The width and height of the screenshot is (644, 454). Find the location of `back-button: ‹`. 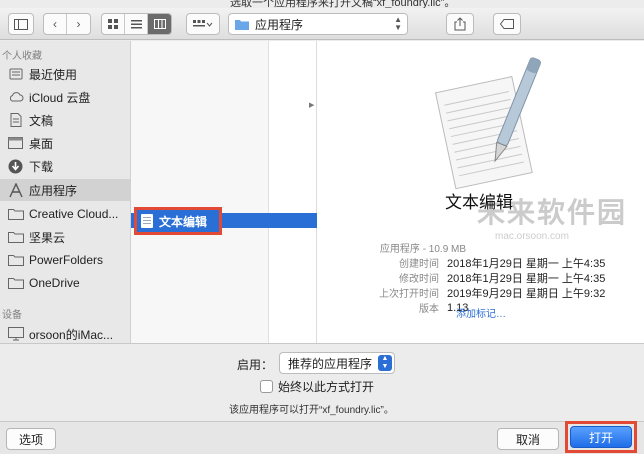

back-button: ‹ is located at coordinates (55, 24).